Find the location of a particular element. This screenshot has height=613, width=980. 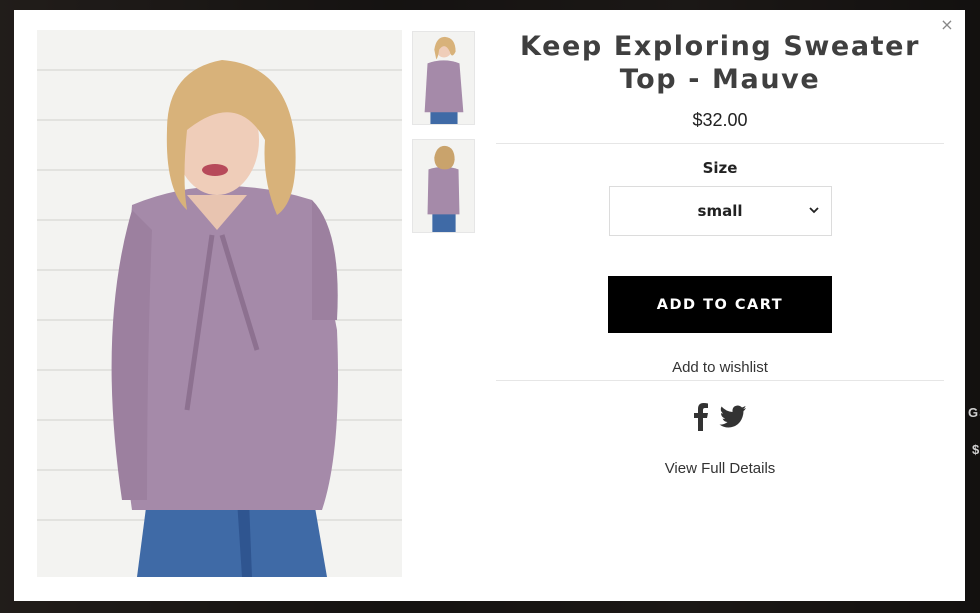

size-select: small is located at coordinates (720, 211).